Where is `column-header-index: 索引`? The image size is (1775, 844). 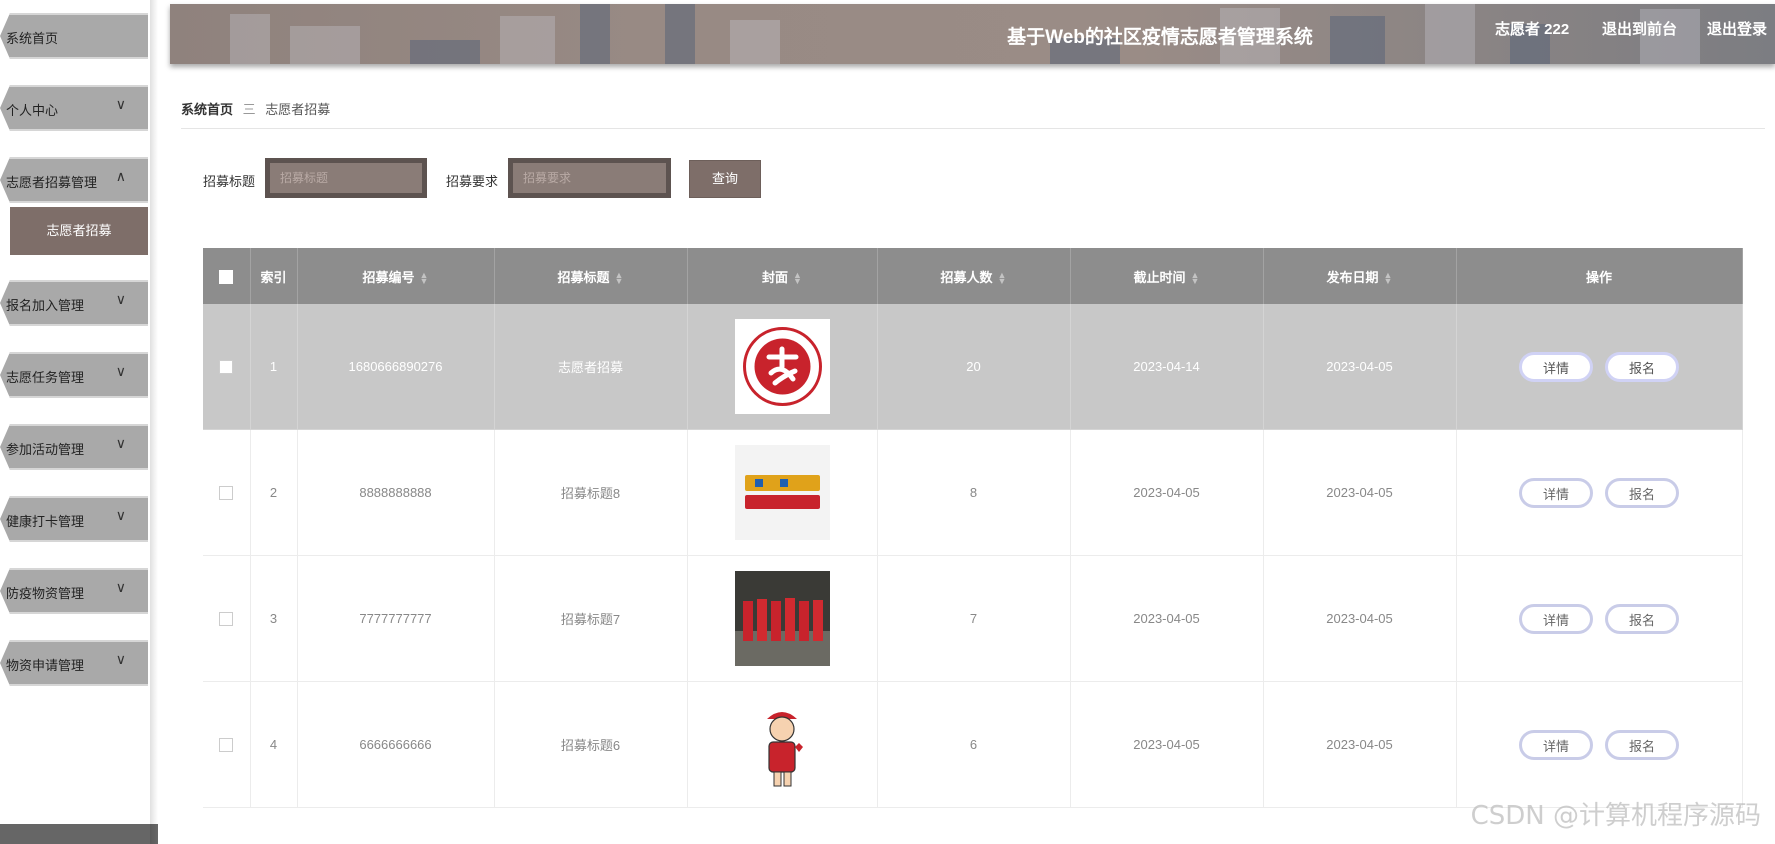 column-header-index: 索引 is located at coordinates (274, 276).